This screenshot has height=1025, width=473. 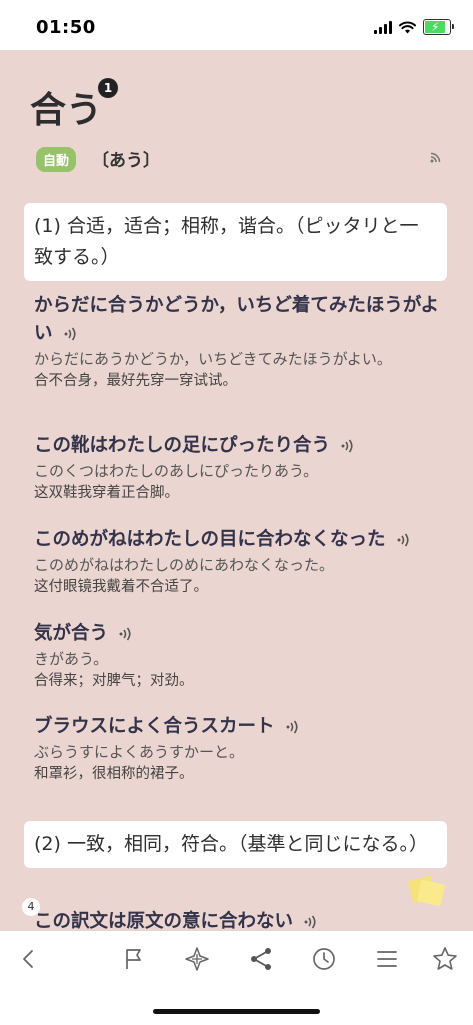 I want to click on example-6: この訳文は原文の意に合わない, so click(x=240, y=919).